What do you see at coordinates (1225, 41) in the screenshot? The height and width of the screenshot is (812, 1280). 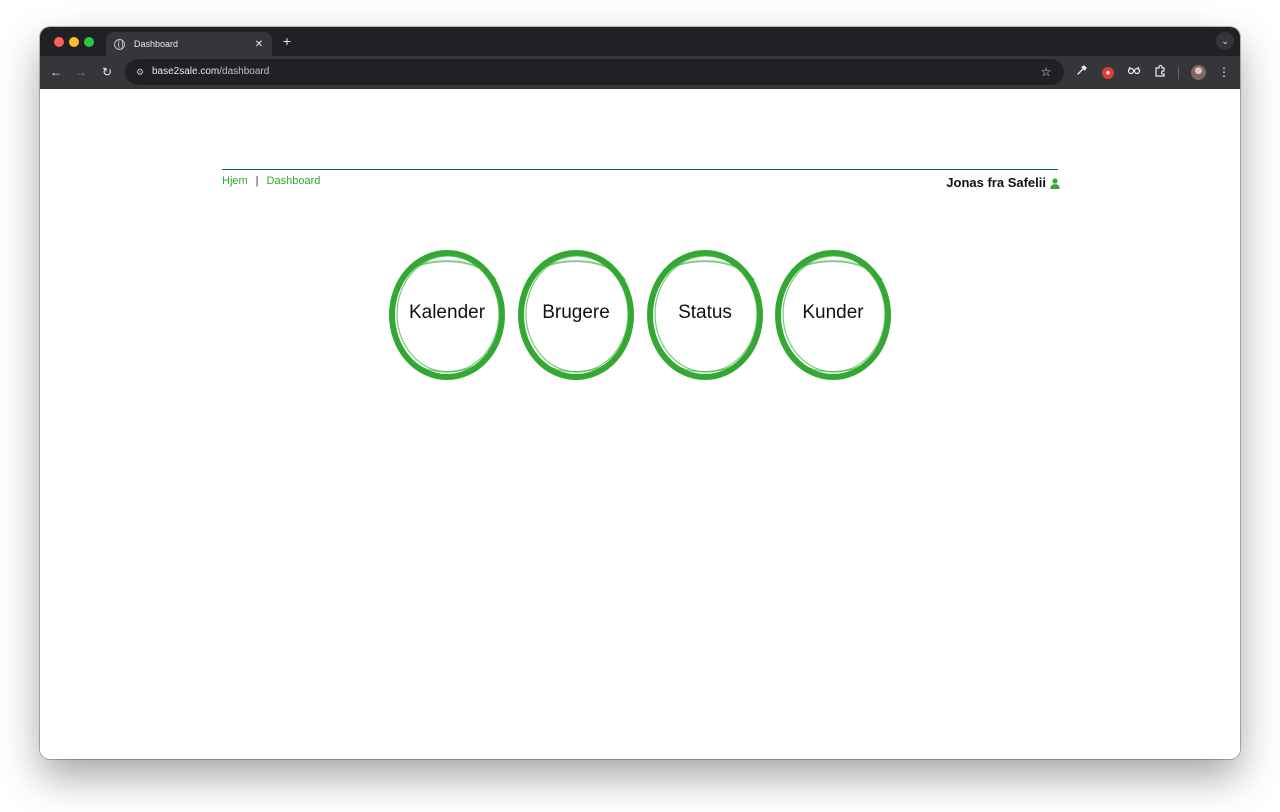 I see `chevron-down-icon: ⌄` at bounding box center [1225, 41].